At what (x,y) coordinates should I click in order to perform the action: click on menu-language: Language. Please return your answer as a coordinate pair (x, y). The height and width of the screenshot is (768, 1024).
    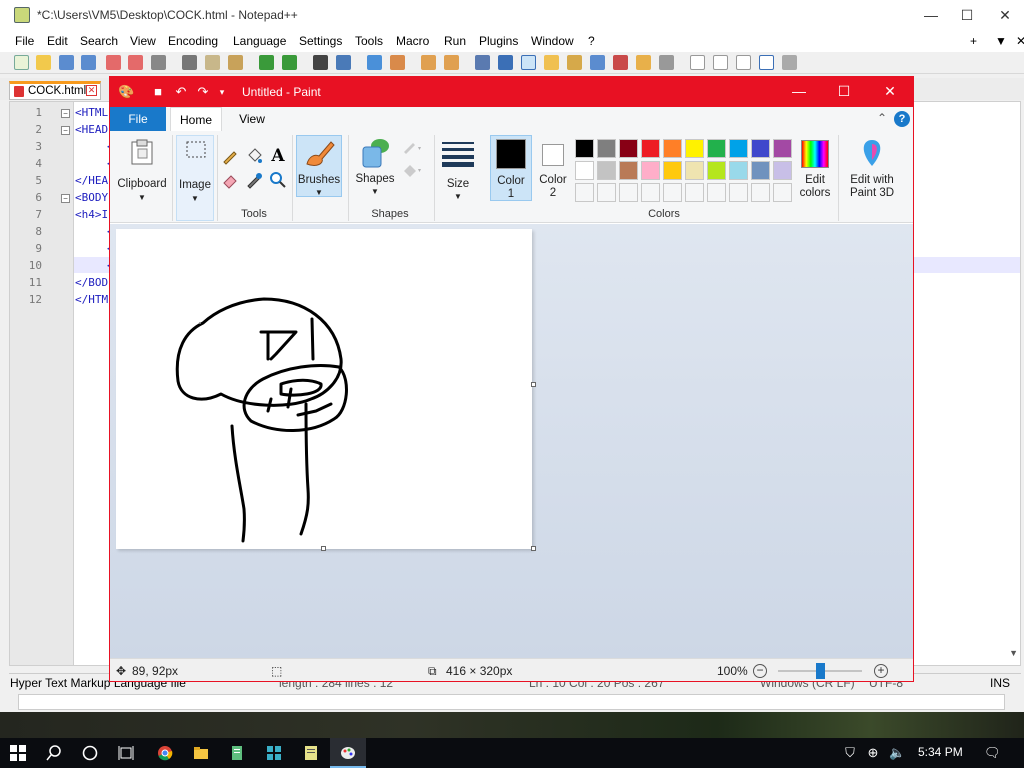
    Looking at the image, I should click on (259, 41).